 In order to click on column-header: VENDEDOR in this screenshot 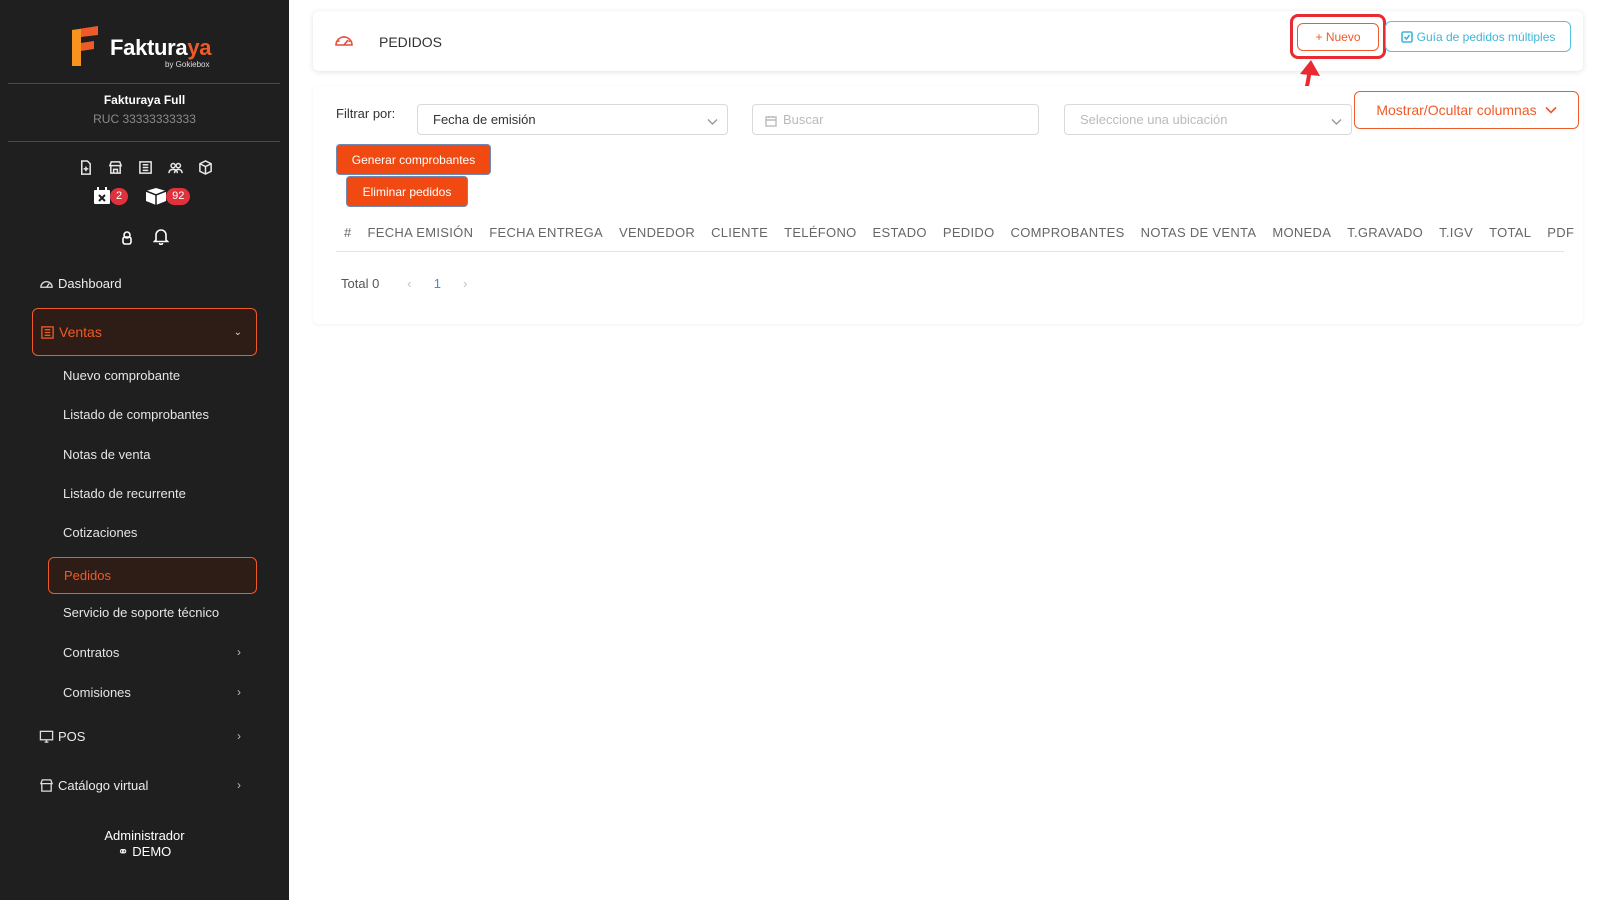, I will do `click(657, 232)`.